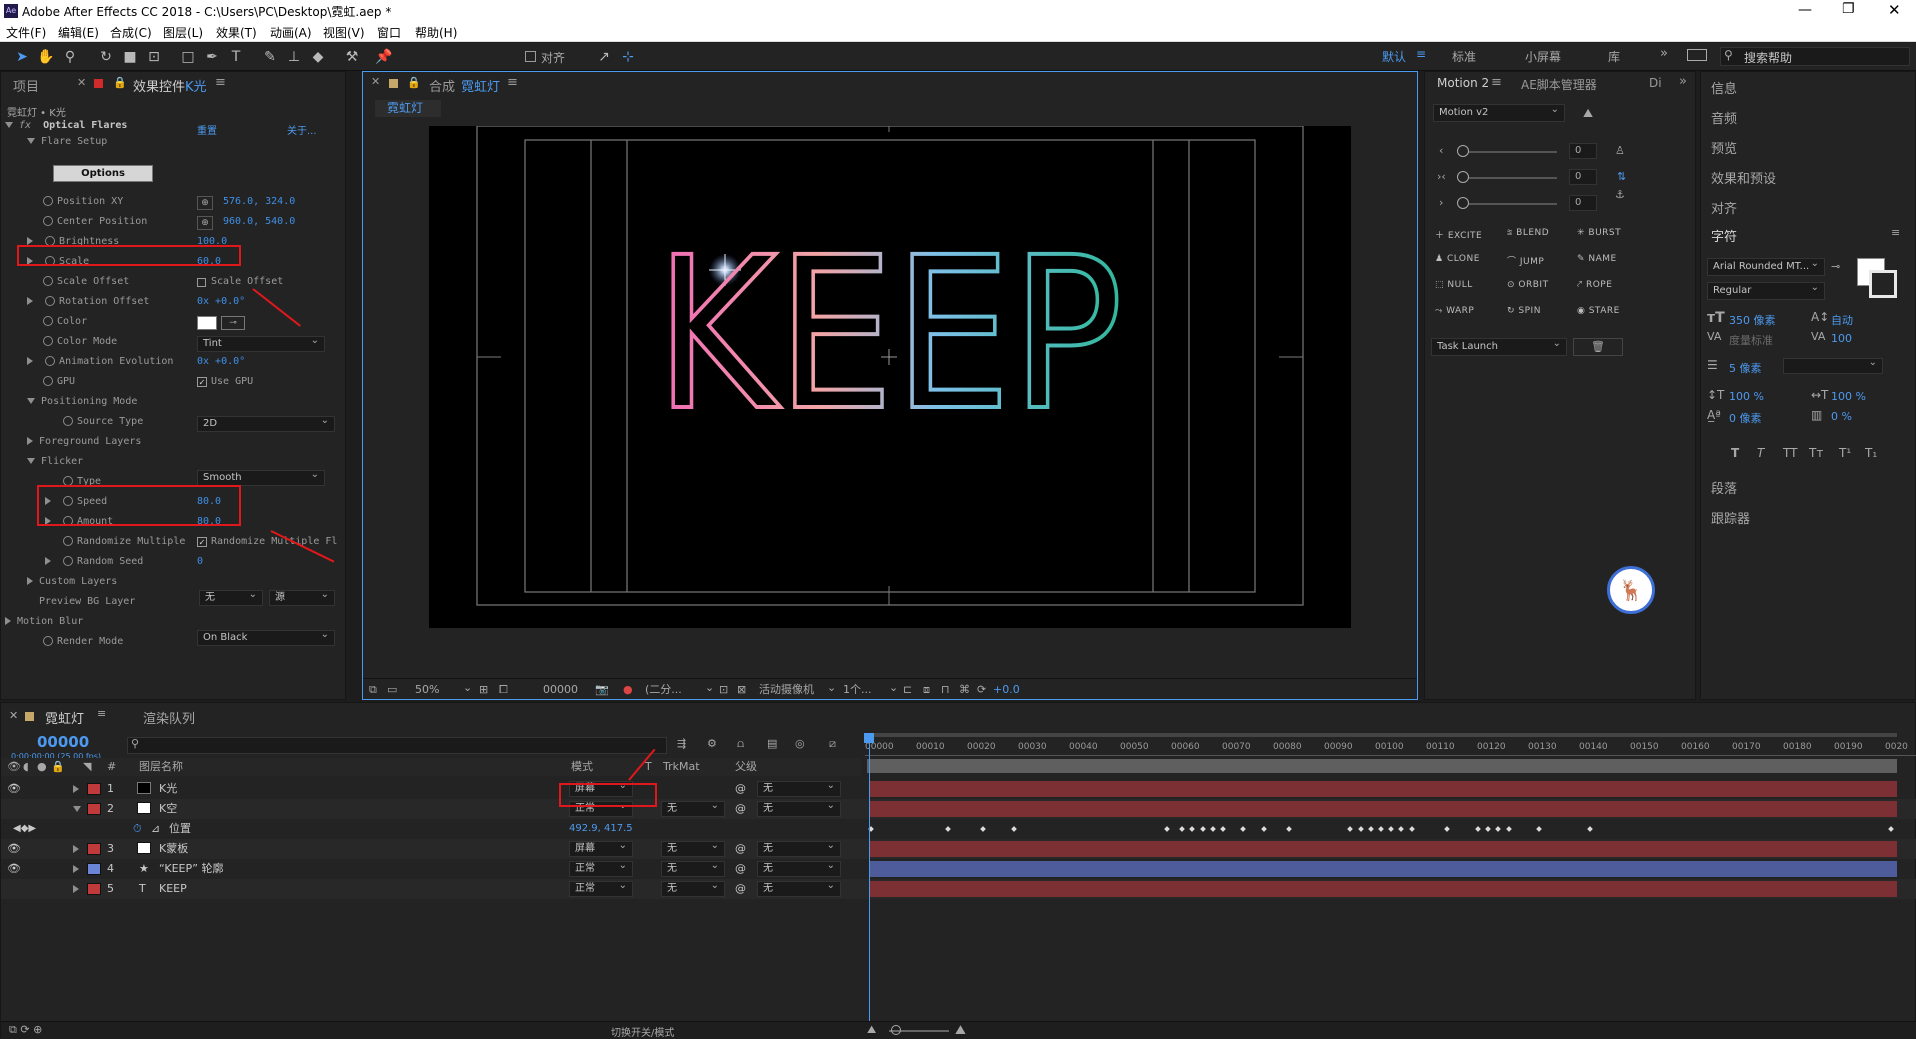 This screenshot has width=1916, height=1039. Describe the element at coordinates (1559, 84) in the screenshot. I see `tab-ae-script-manager: AE脚本管理器` at that location.